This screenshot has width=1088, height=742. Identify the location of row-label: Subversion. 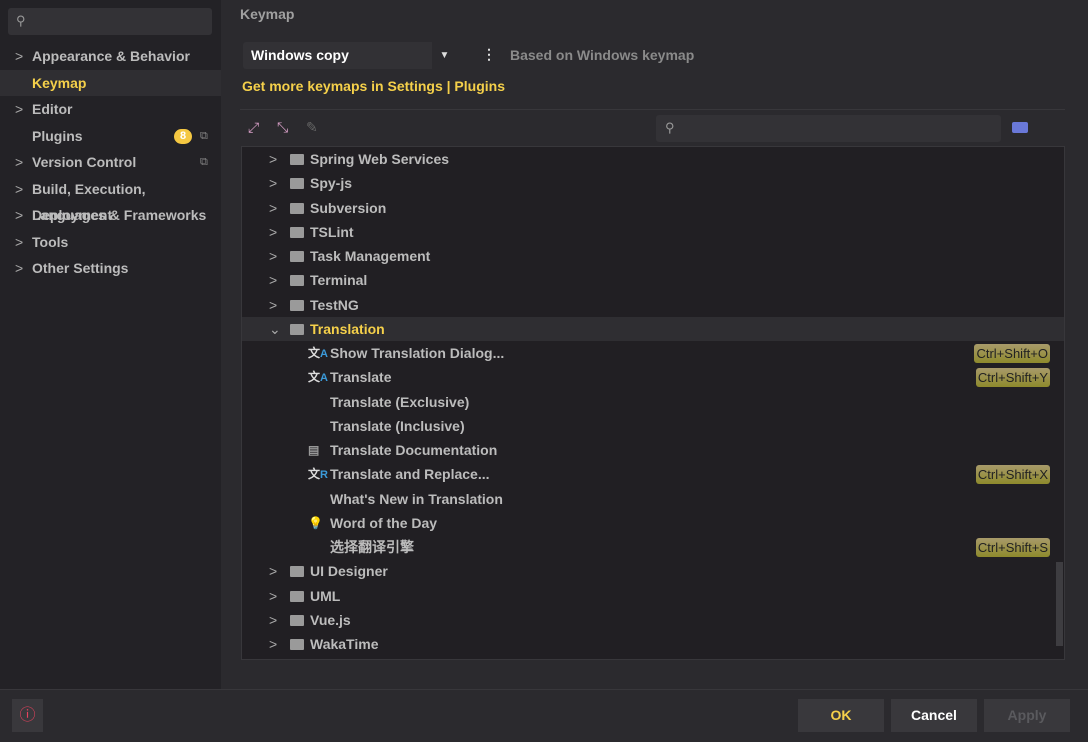
(348, 207).